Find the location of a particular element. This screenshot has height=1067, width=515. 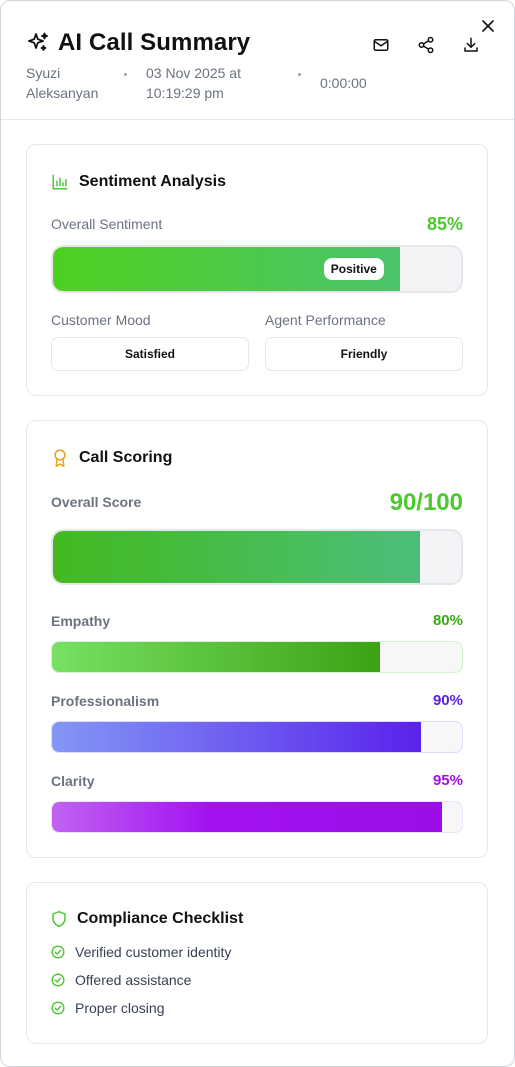

title-row: AI Call Summary is located at coordinates (138, 43).